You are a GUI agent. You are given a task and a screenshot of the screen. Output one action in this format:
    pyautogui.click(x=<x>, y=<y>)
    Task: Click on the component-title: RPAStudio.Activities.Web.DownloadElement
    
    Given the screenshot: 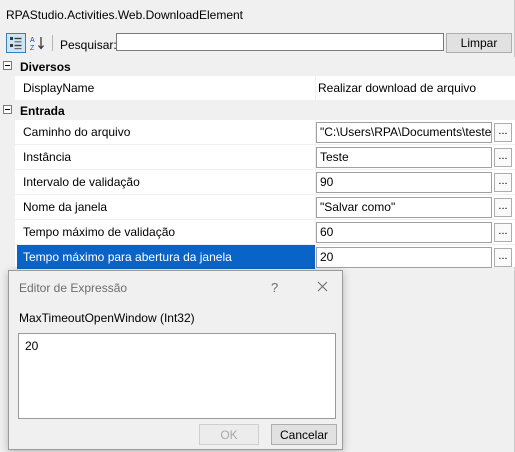 What is the action you would take?
    pyautogui.click(x=124, y=15)
    